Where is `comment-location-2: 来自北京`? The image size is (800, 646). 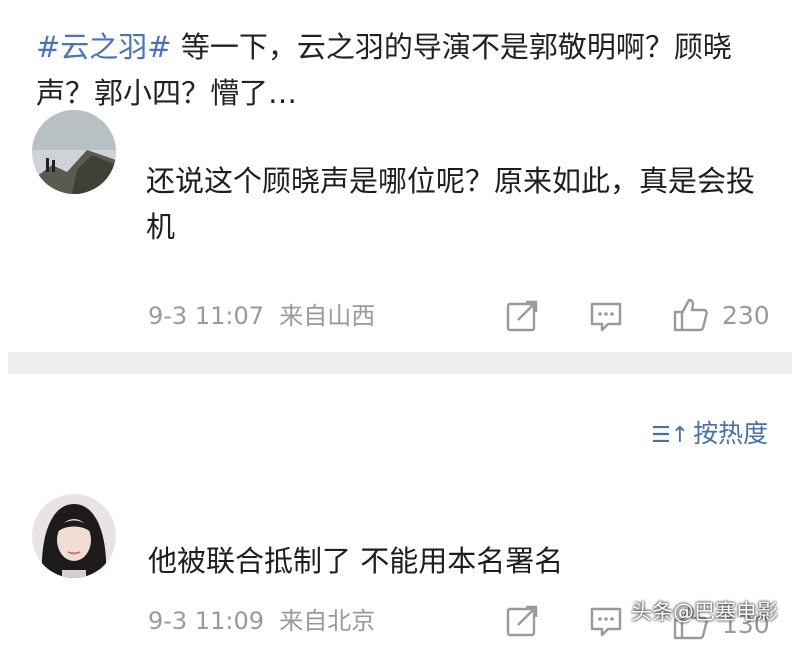 comment-location-2: 来自北京 is located at coordinates (327, 621).